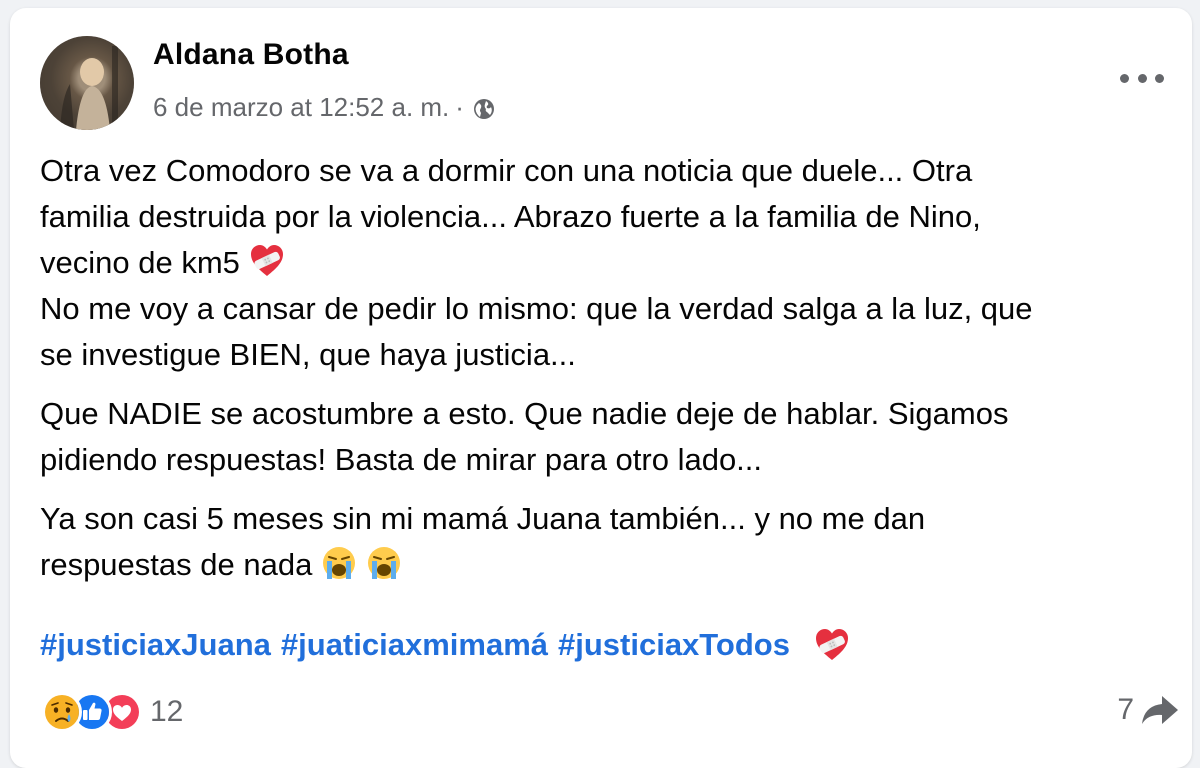 The height and width of the screenshot is (768, 1200). I want to click on more-options-icon, so click(1142, 78).